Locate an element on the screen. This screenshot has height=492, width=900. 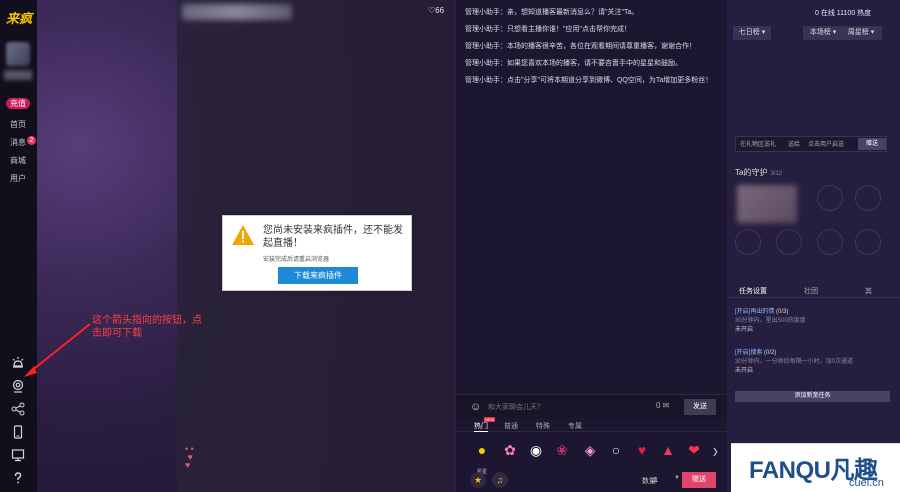
emoji-icon: ☺ is located at coordinates (475, 407).